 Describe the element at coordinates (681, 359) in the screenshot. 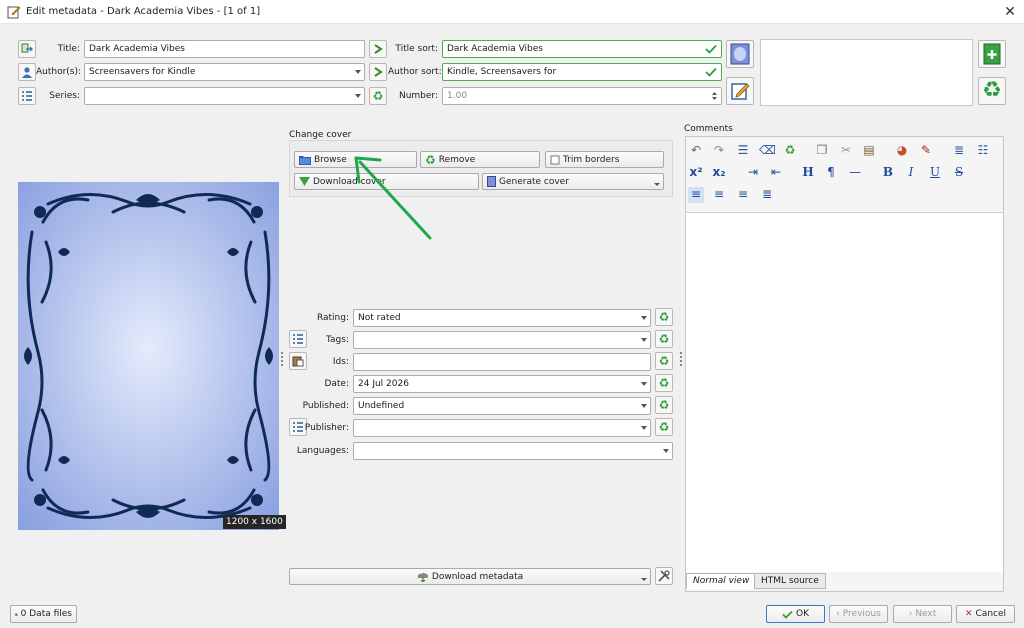

I see `right-splitter-handle` at that location.